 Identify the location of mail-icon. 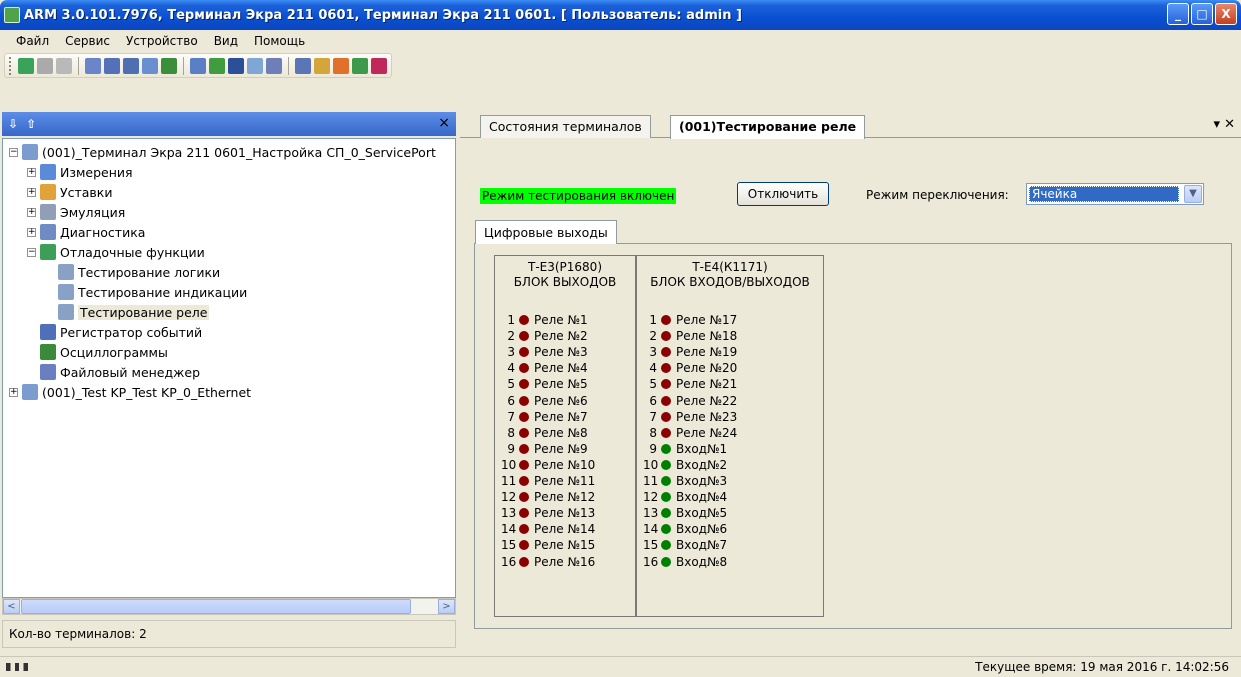
(274, 65).